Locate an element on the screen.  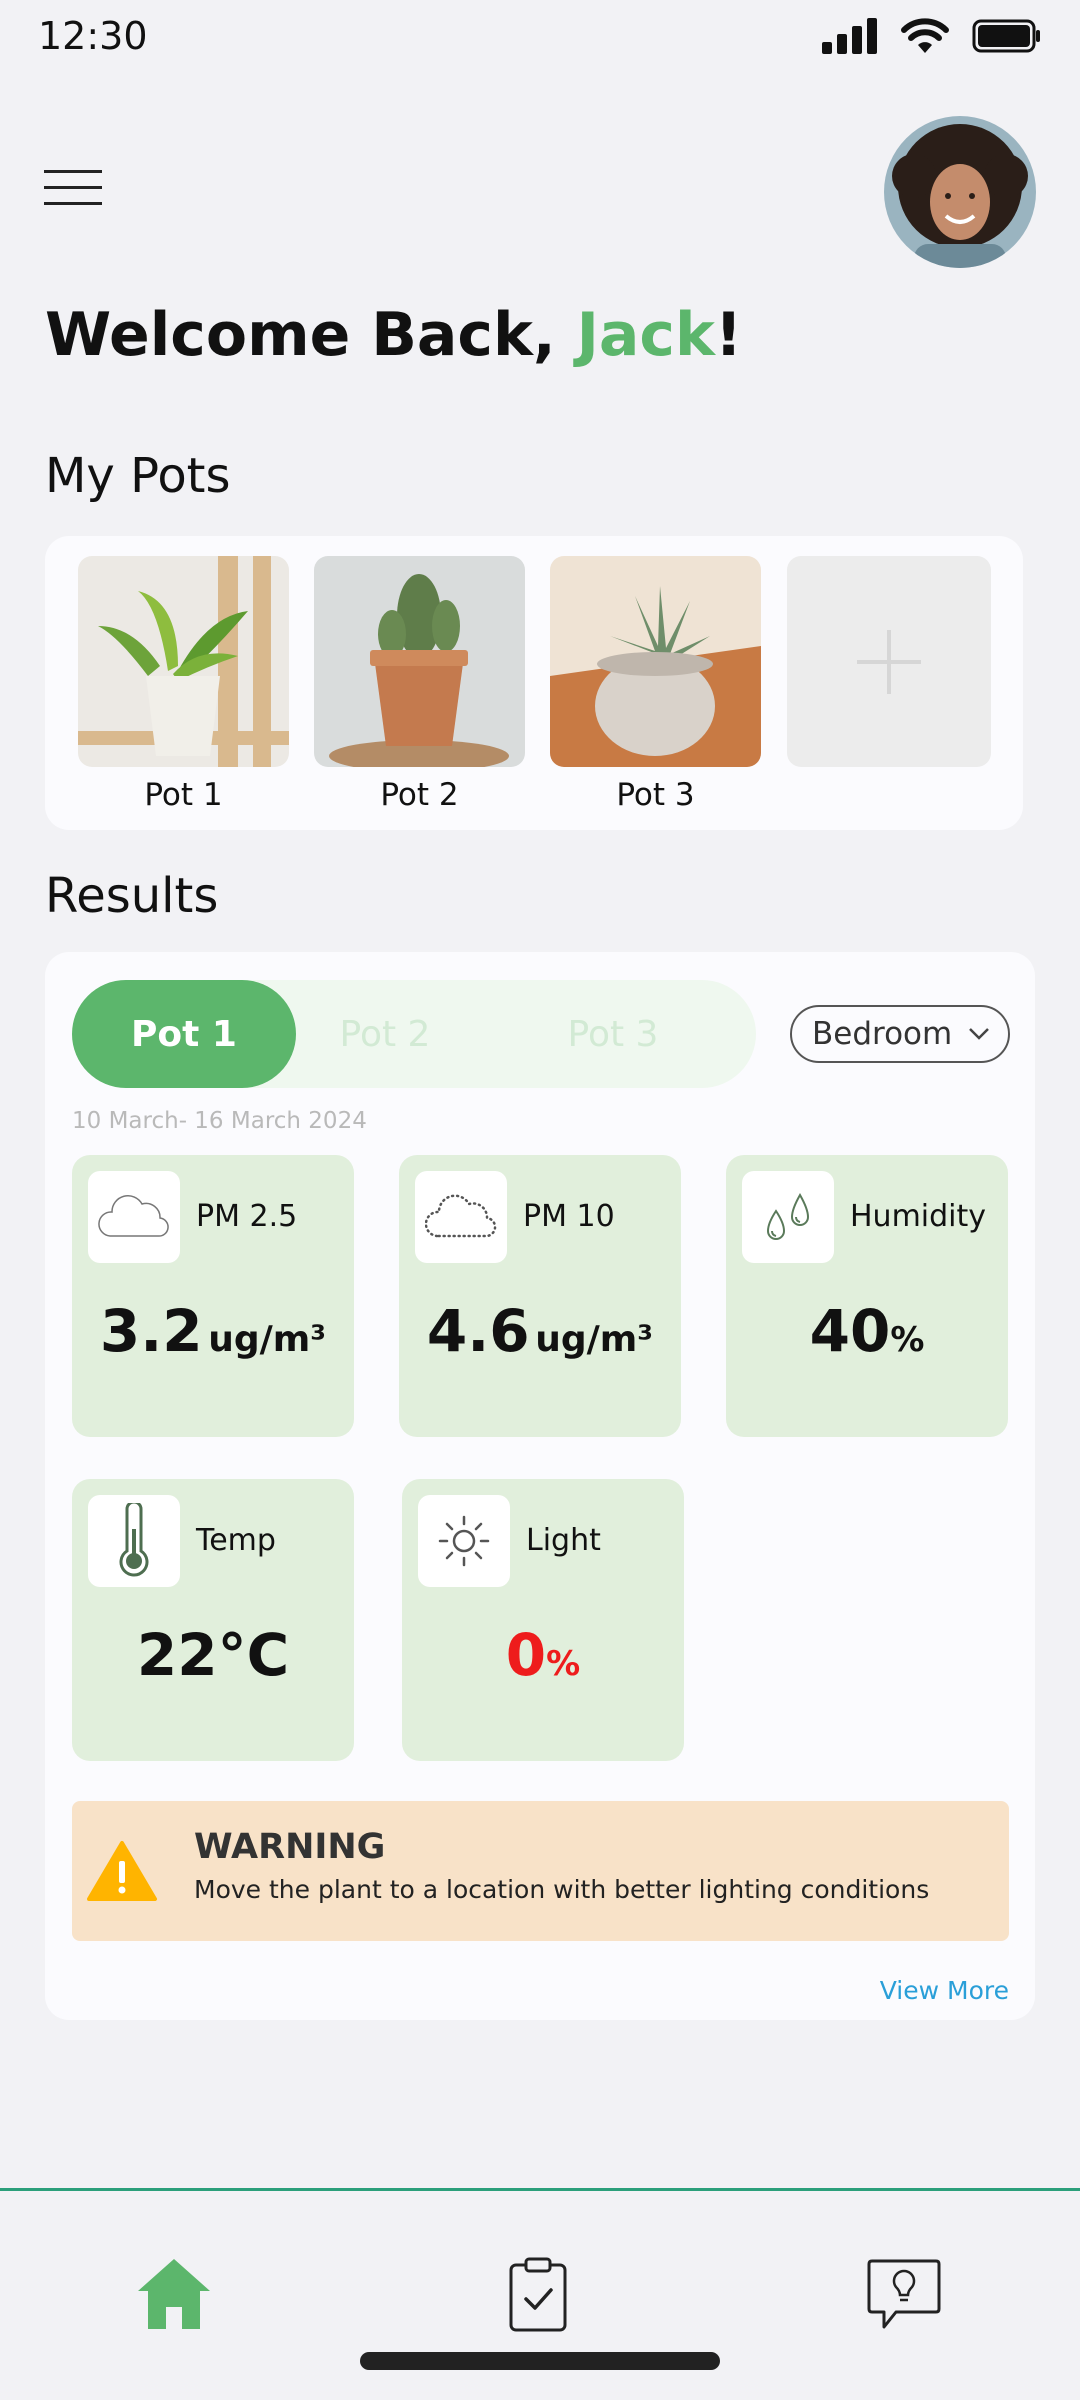
pot-item: Pot 3 is located at coordinates (655, 684).